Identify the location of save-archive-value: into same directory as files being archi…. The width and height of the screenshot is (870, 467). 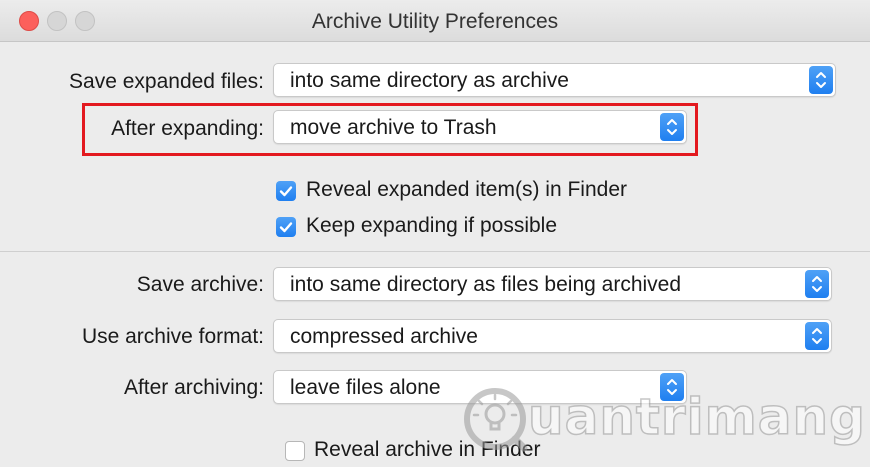
(486, 284).